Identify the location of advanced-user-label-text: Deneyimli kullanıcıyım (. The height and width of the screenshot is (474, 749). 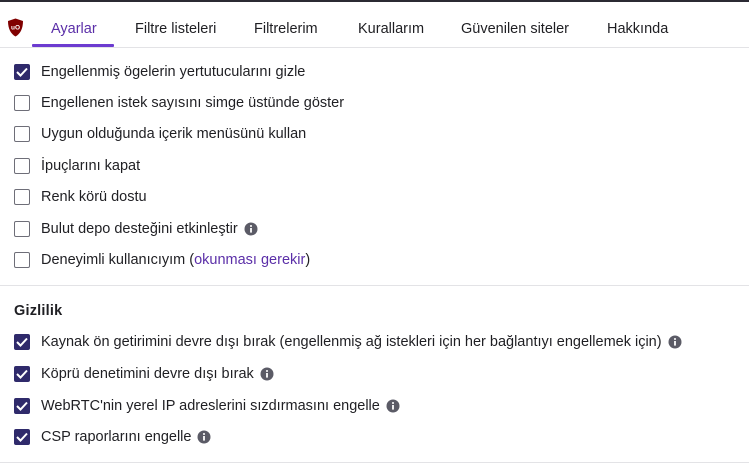
(118, 260).